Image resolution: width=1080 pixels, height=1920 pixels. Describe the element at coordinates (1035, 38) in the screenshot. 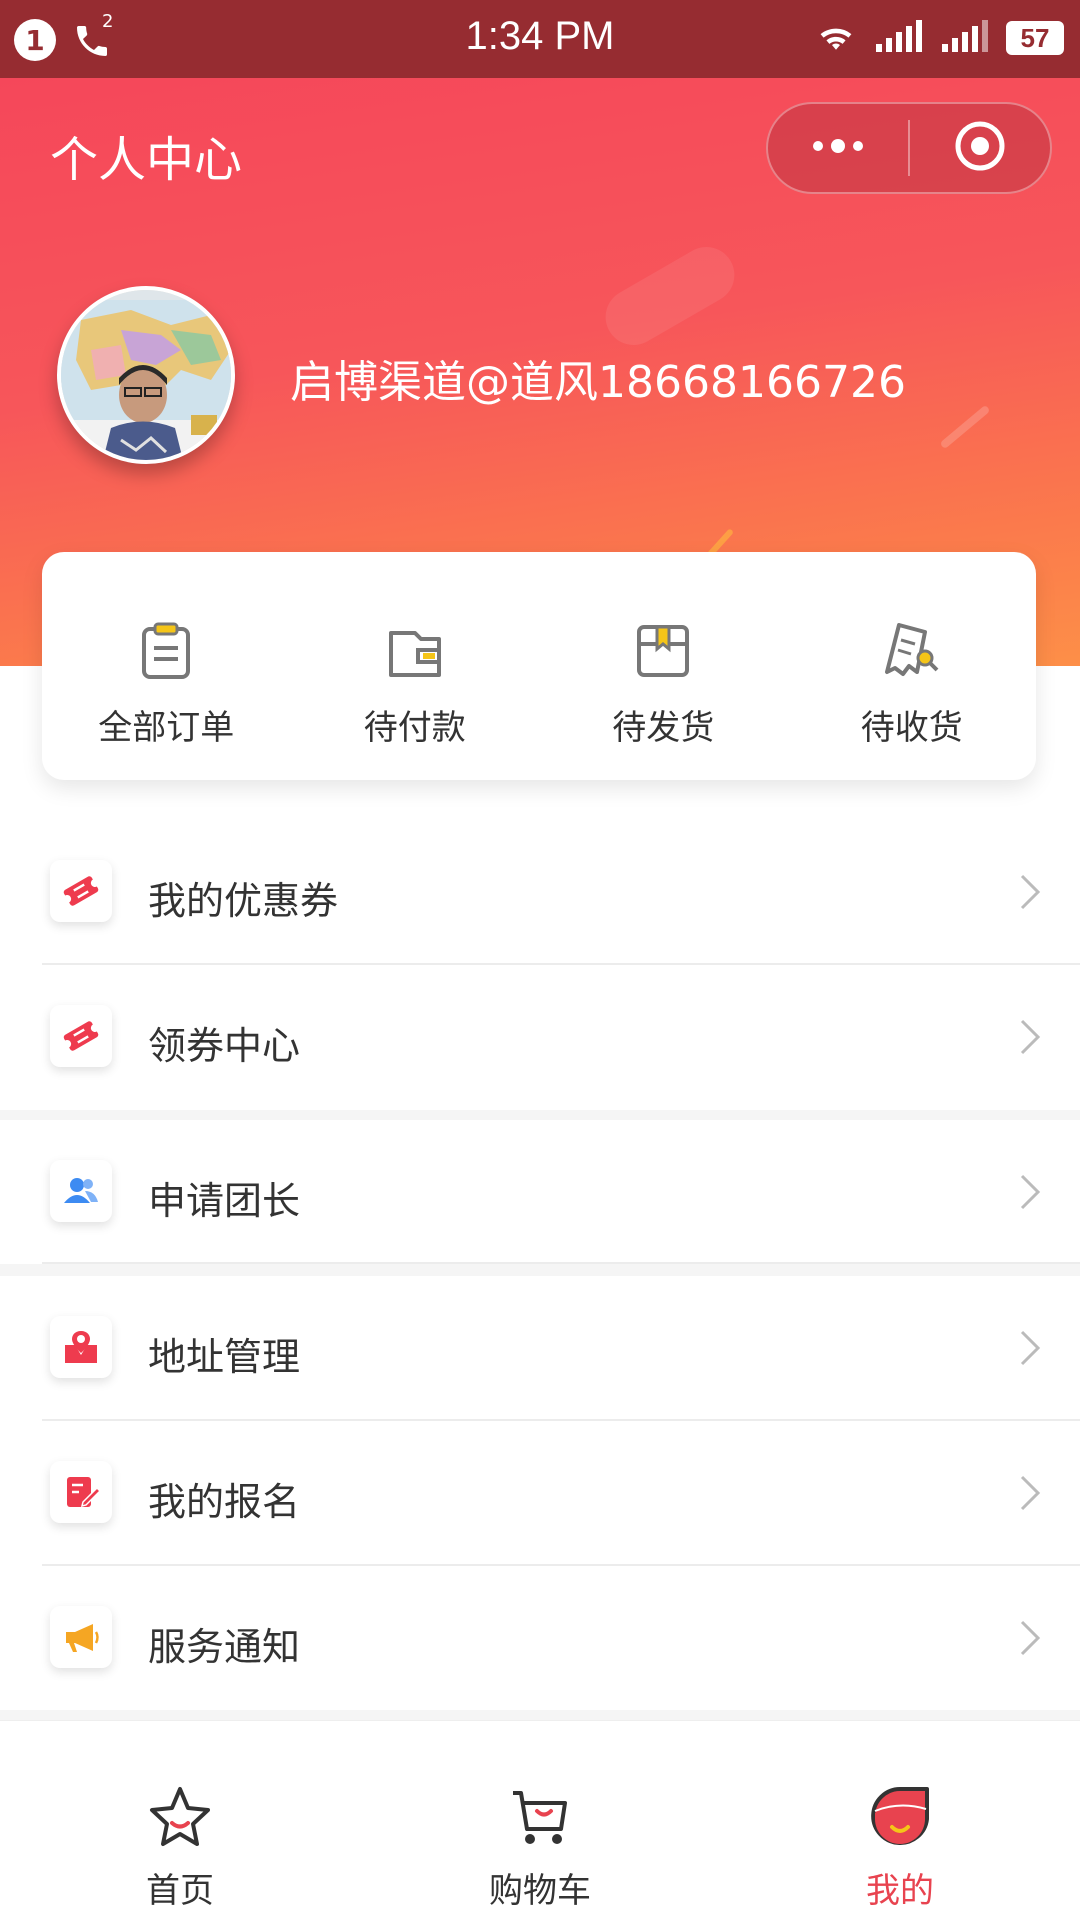

I see `battery-indicator: 57` at that location.